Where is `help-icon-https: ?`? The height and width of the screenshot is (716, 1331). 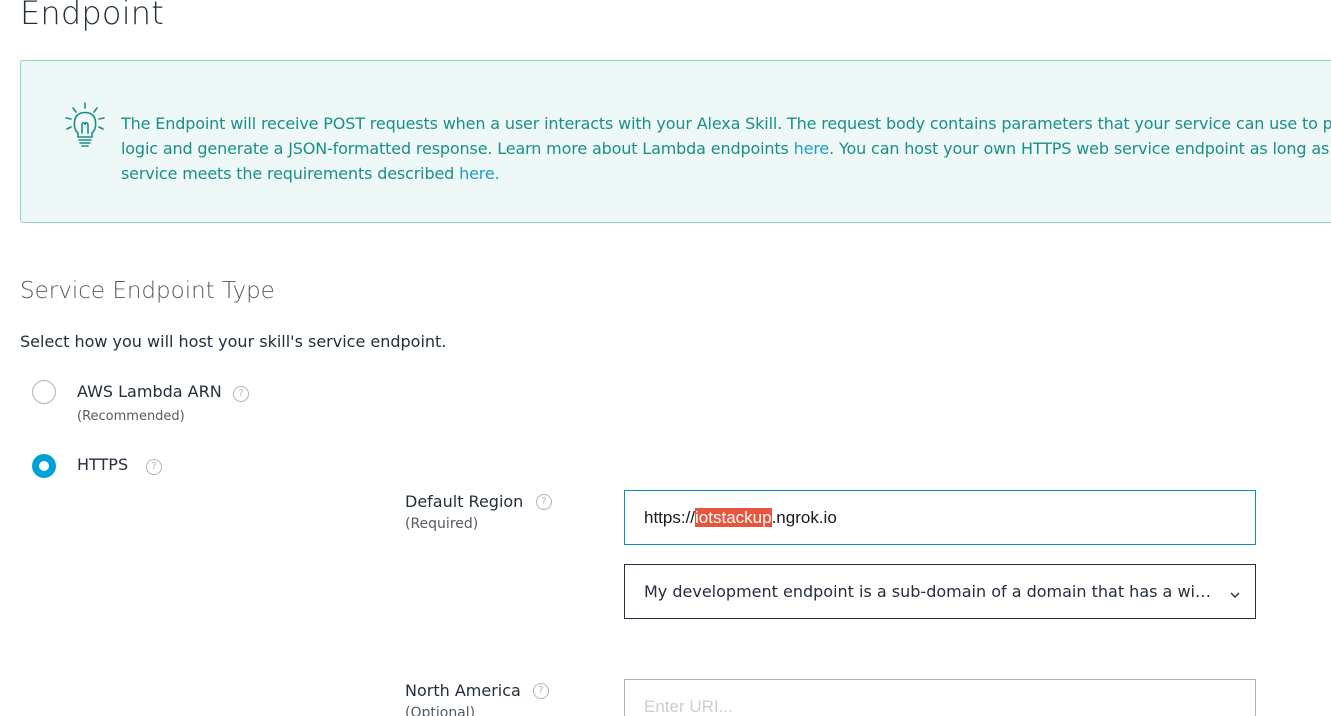
help-icon-https: ? is located at coordinates (154, 467).